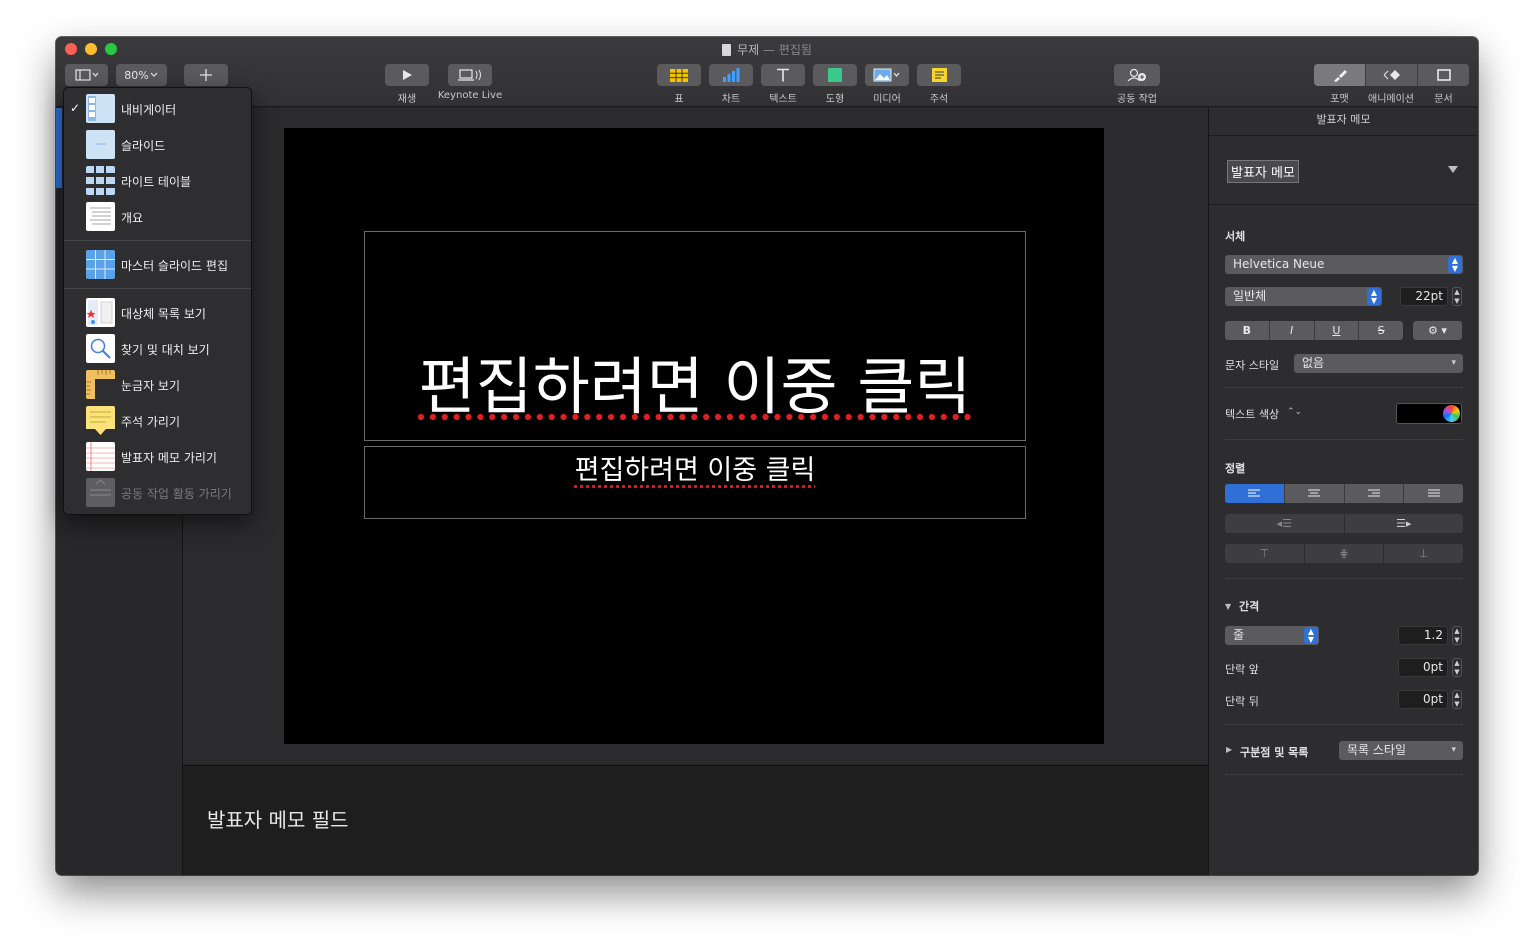 This screenshot has width=1534, height=950. What do you see at coordinates (1265, 553) in the screenshot?
I see `align-top-button: ⊤` at bounding box center [1265, 553].